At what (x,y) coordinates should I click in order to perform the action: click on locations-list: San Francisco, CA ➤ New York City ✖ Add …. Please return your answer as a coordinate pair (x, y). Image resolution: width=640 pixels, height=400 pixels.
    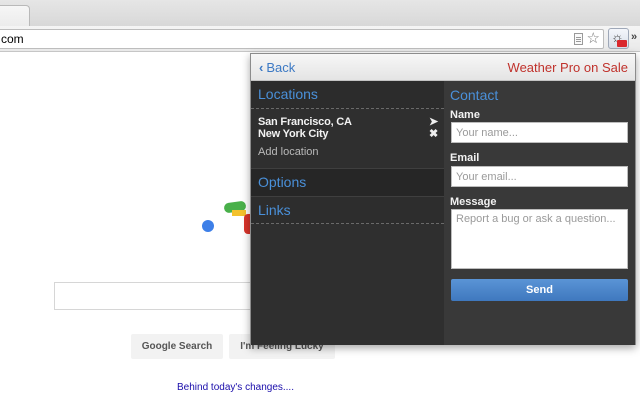
    Looking at the image, I should click on (348, 137).